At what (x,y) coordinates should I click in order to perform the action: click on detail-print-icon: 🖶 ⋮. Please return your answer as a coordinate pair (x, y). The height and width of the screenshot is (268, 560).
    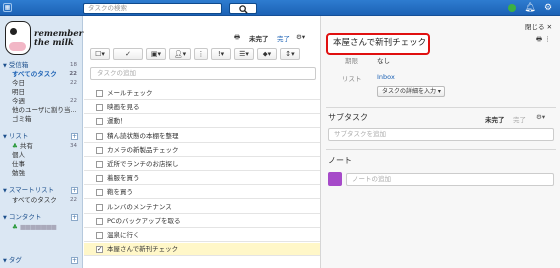
    Looking at the image, I should click on (543, 40).